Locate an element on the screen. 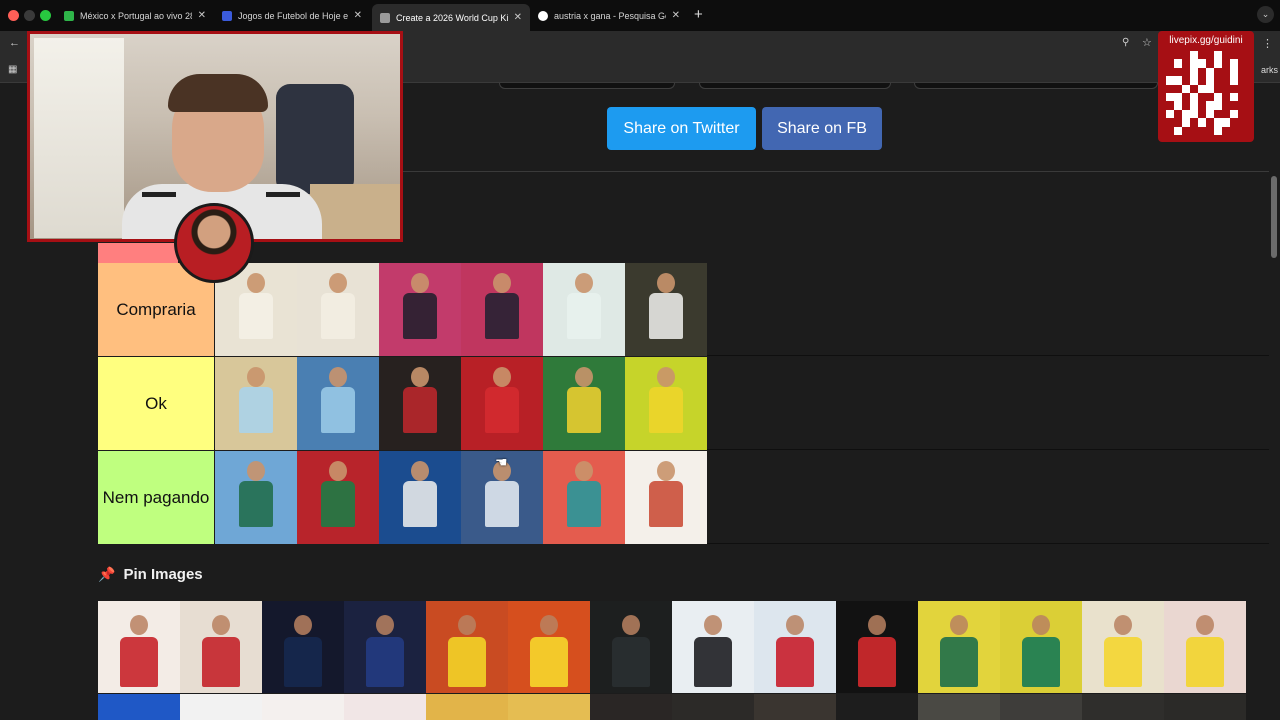  tab-search-icon: ⌄ is located at coordinates (1265, 14).